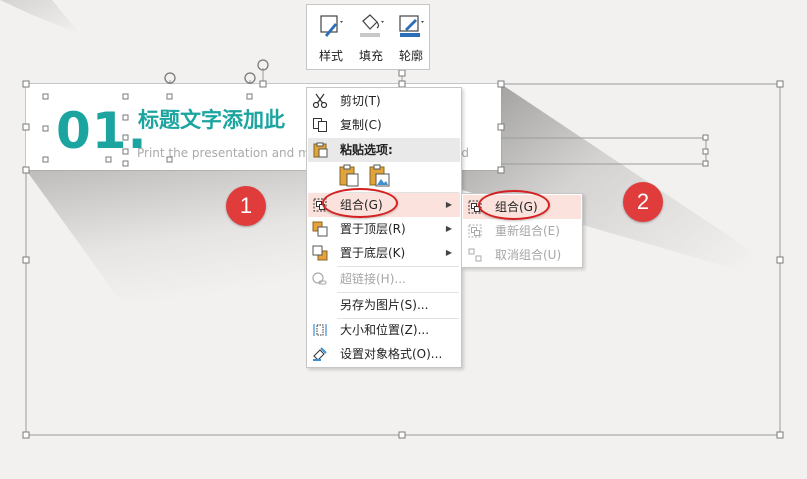 This screenshot has width=807, height=479. Describe the element at coordinates (320, 101) in the screenshot. I see `scissors-icon` at that location.